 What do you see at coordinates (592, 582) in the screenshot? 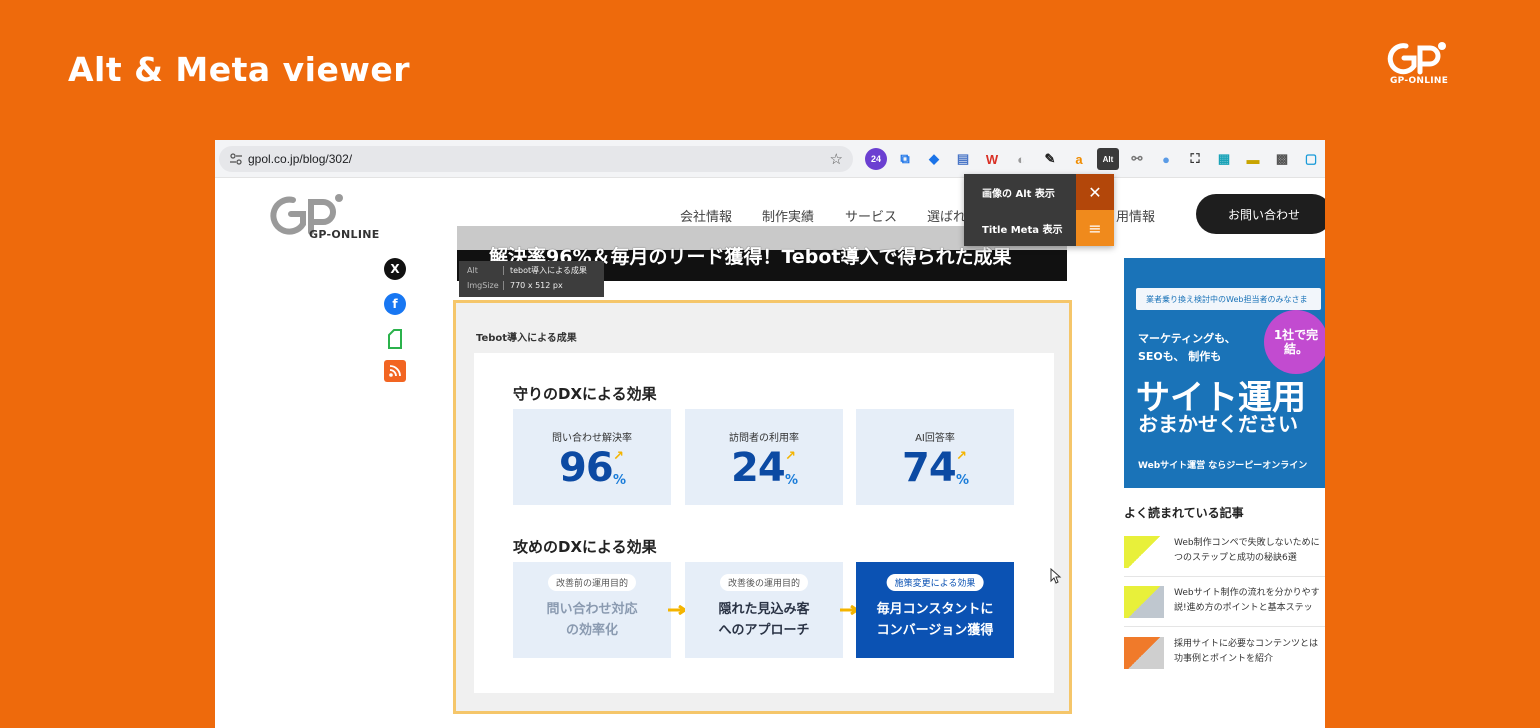
I see `flow-tag: 改善前の運用目的` at bounding box center [592, 582].